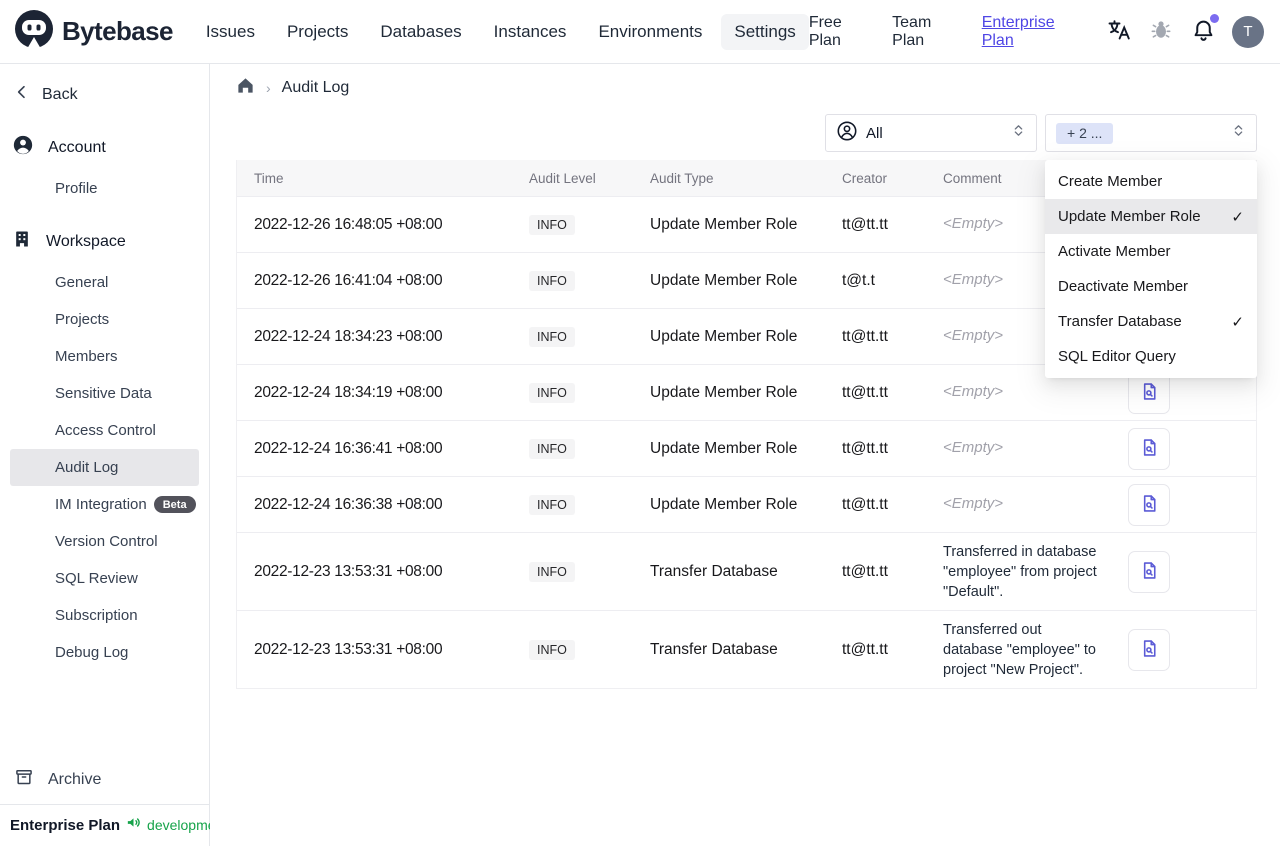 This screenshot has width=1280, height=846. Describe the element at coordinates (133, 825) in the screenshot. I see `speaker-icon` at that location.